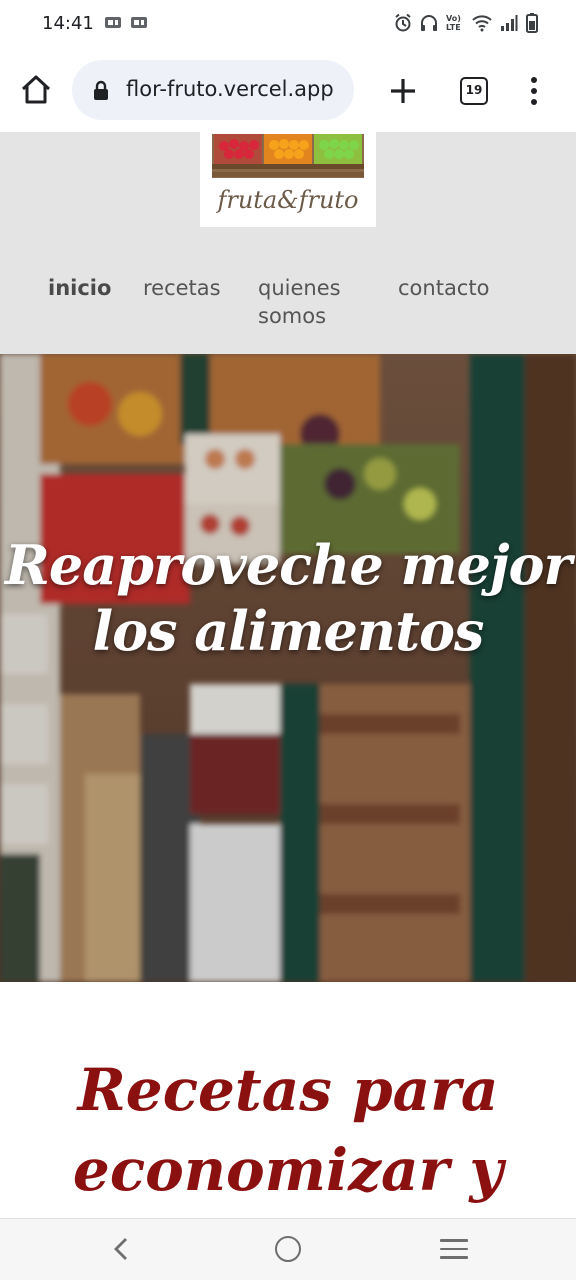  Describe the element at coordinates (443, 288) in the screenshot. I see `nav-contacto: contacto` at that location.